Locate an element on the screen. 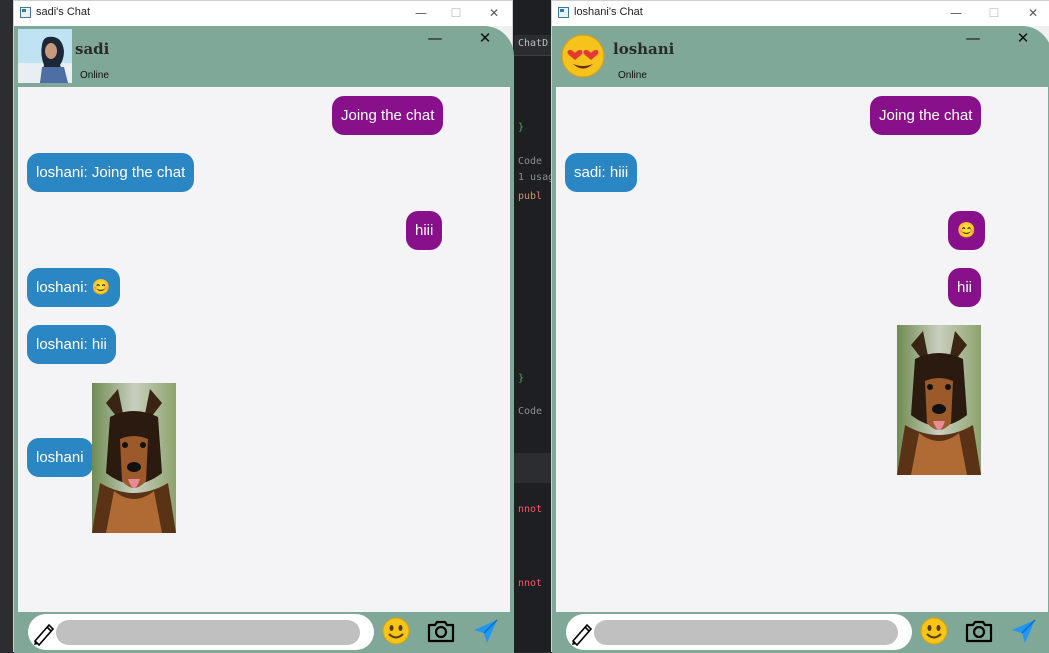 The width and height of the screenshot is (1049, 653). chat-header: loshani Online — ✕ is located at coordinates (800, 56).